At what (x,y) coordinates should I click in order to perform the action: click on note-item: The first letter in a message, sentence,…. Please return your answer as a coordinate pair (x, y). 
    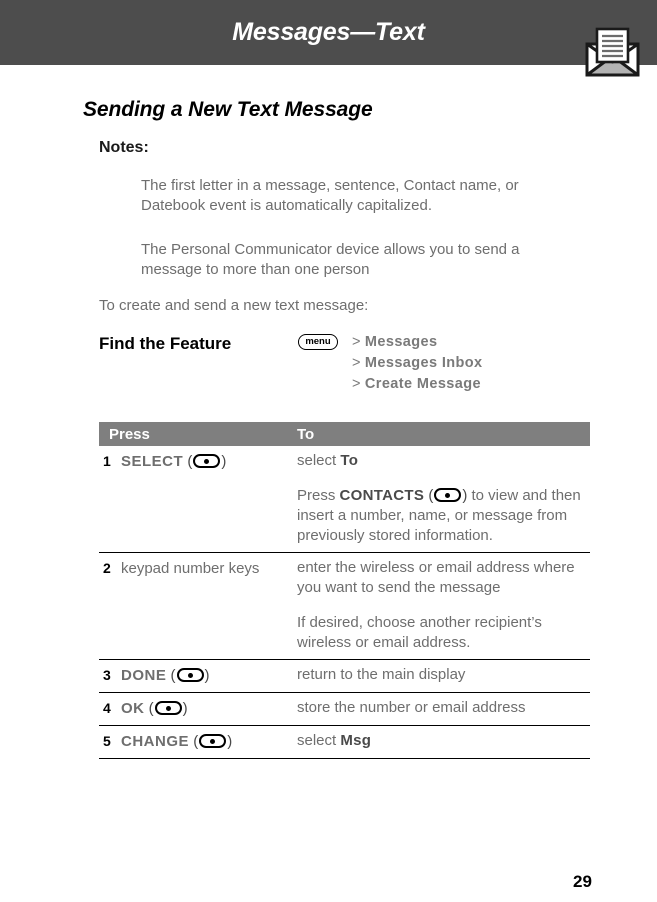
    Looking at the image, I should click on (330, 195).